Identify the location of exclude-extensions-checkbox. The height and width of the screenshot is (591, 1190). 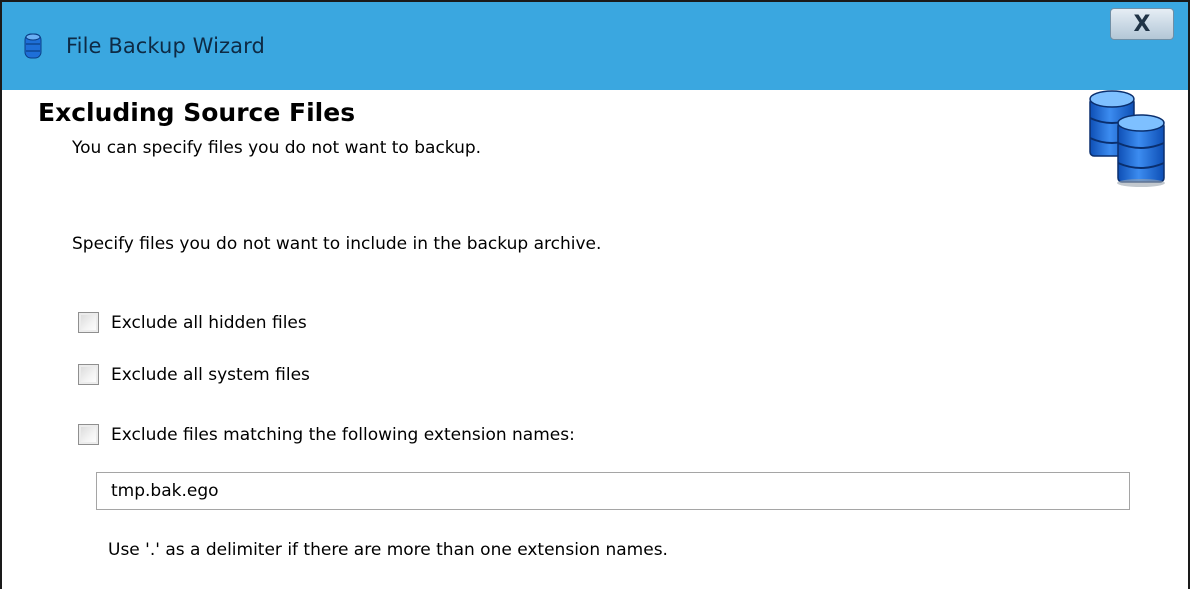
(88, 434).